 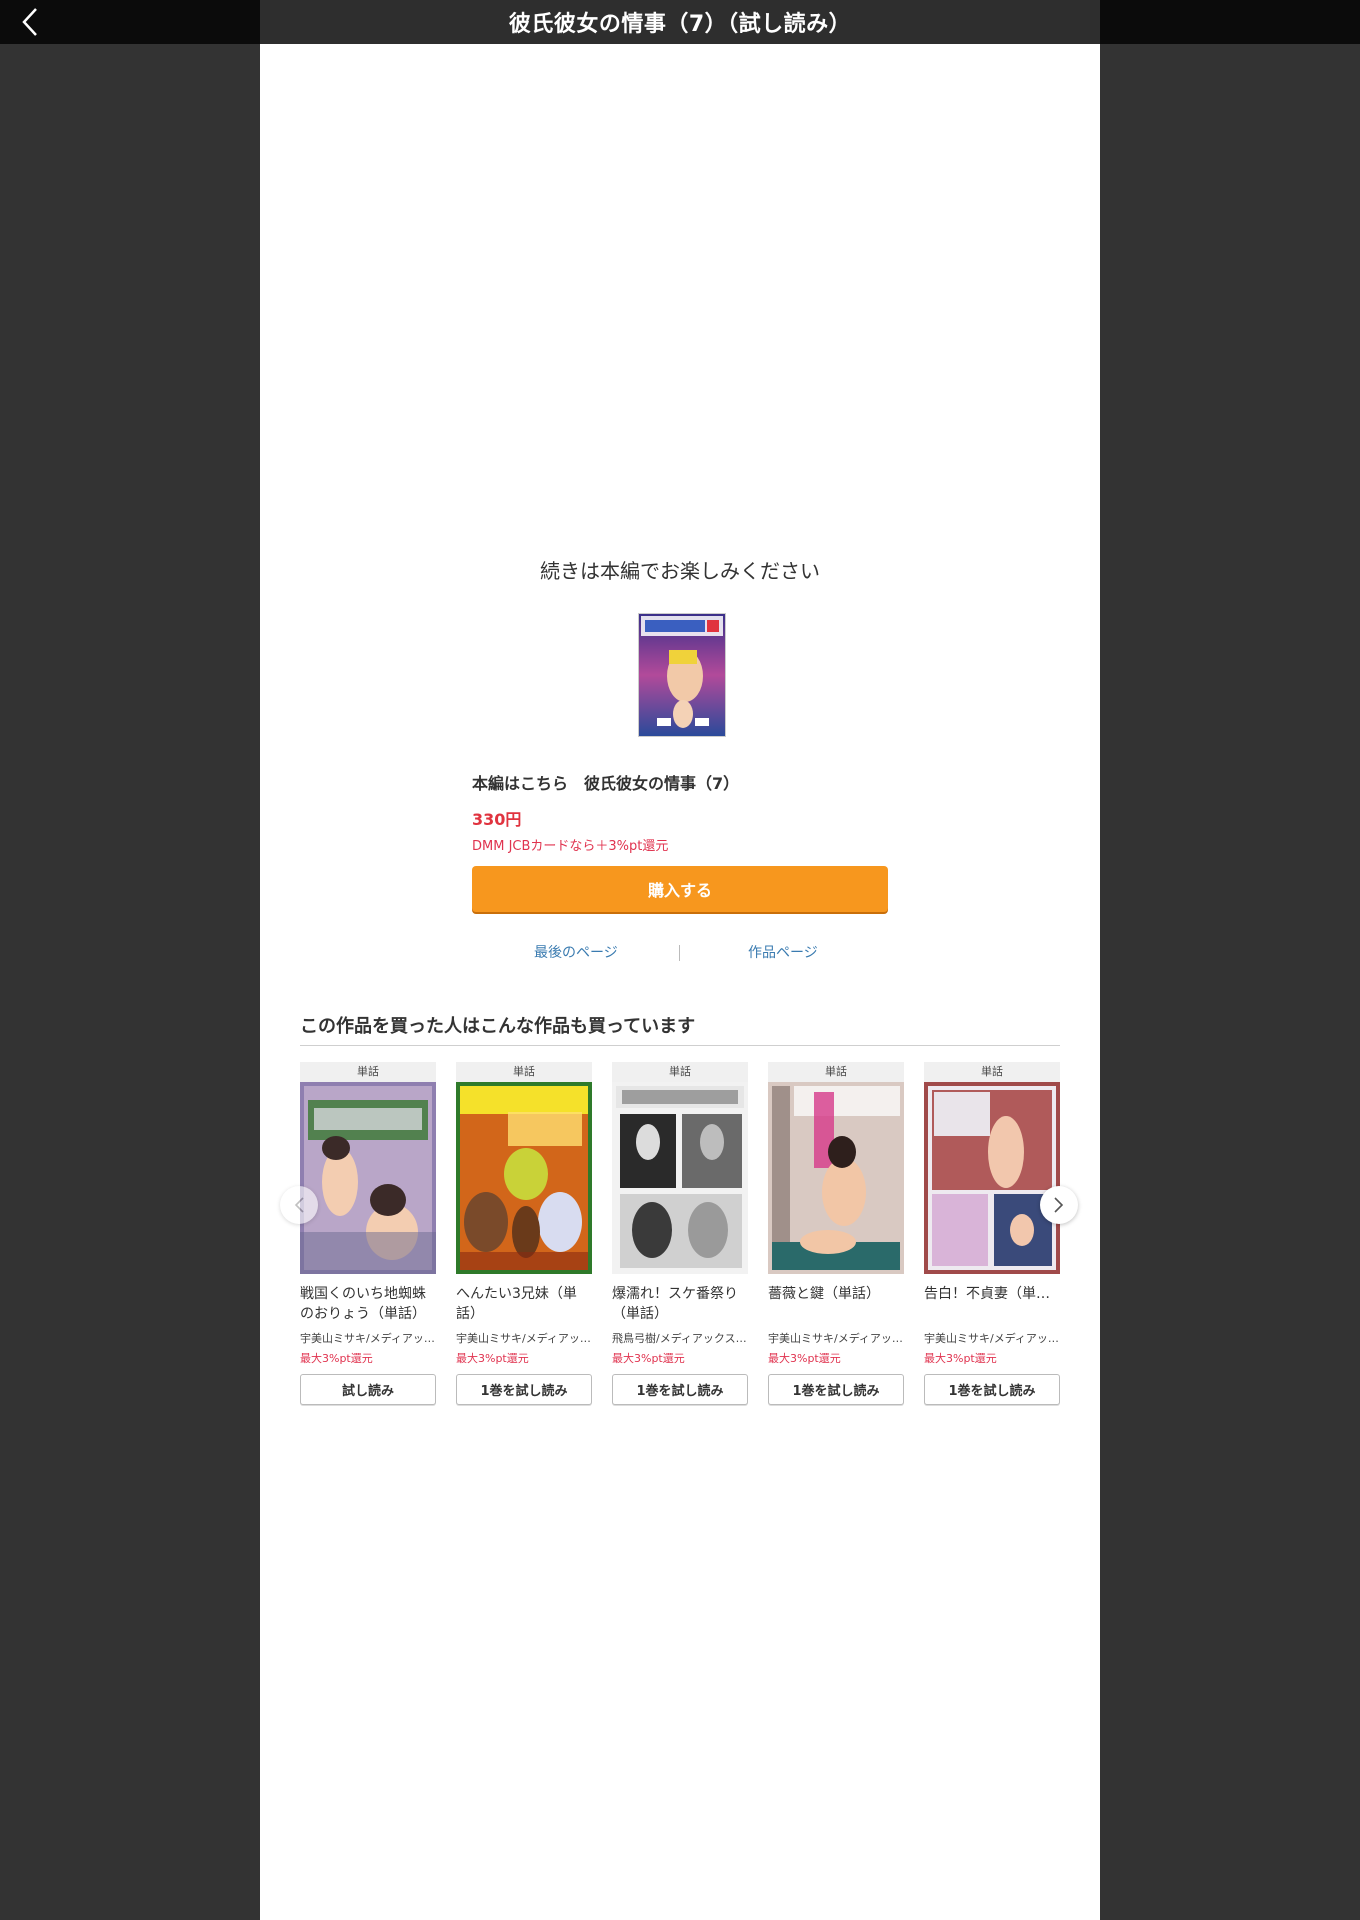 I want to click on item-title: へんたい3兄妹（単話）, so click(x=524, y=1304).